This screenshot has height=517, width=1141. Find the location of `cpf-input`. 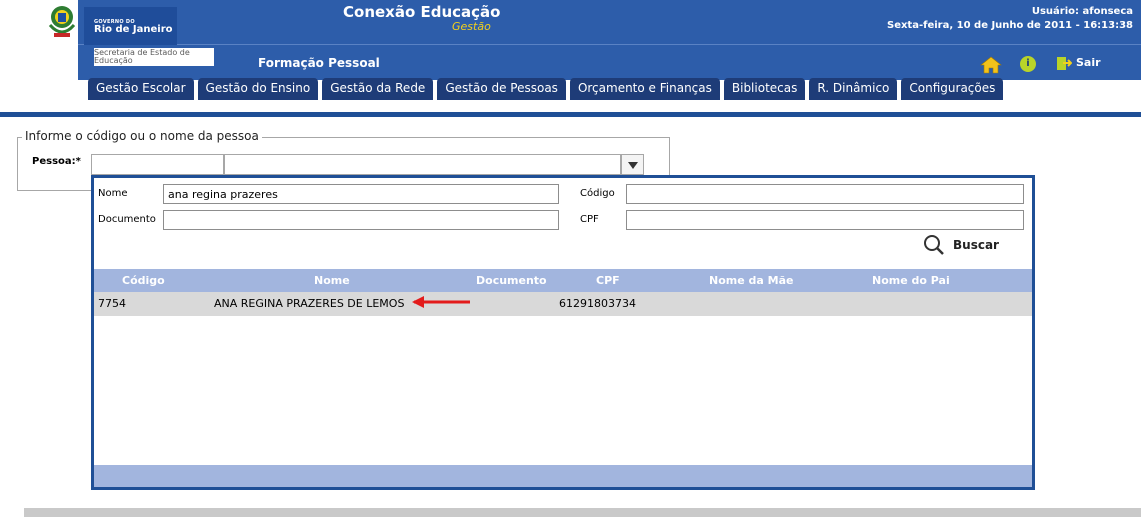

cpf-input is located at coordinates (825, 220).